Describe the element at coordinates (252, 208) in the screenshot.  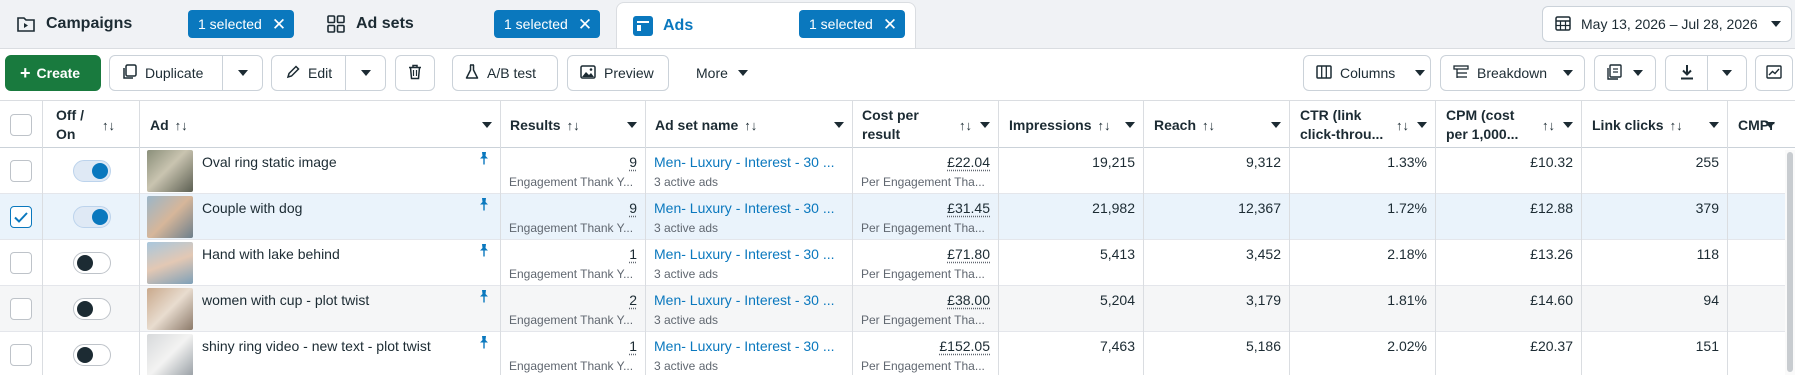
I see `ad-name-link: Couple with dog` at that location.